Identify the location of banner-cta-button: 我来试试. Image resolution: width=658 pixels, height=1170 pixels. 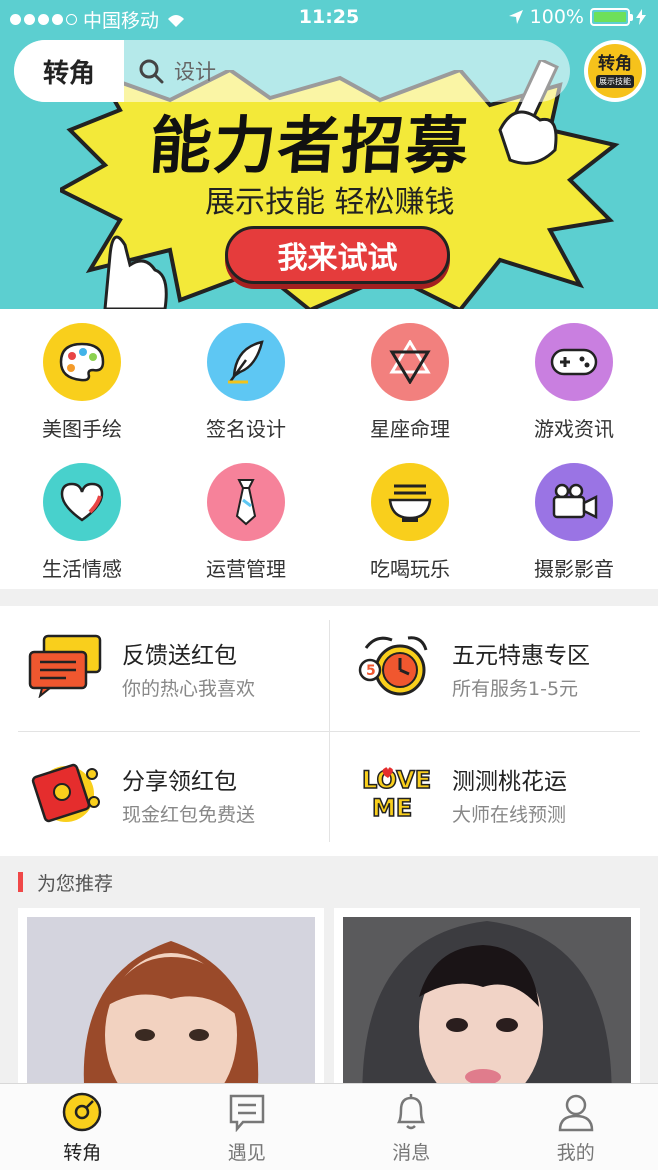
(337, 255).